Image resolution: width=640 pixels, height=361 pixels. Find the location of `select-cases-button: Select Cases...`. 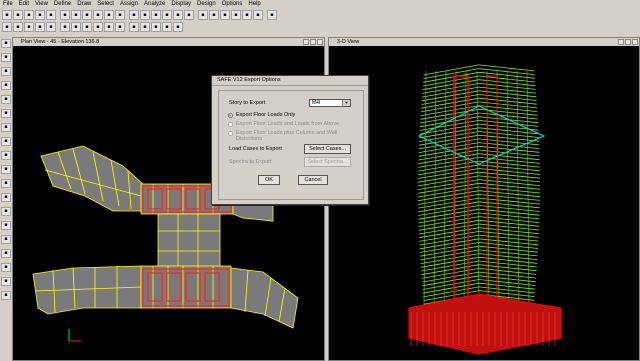

select-cases-button: Select Cases... is located at coordinates (327, 149).